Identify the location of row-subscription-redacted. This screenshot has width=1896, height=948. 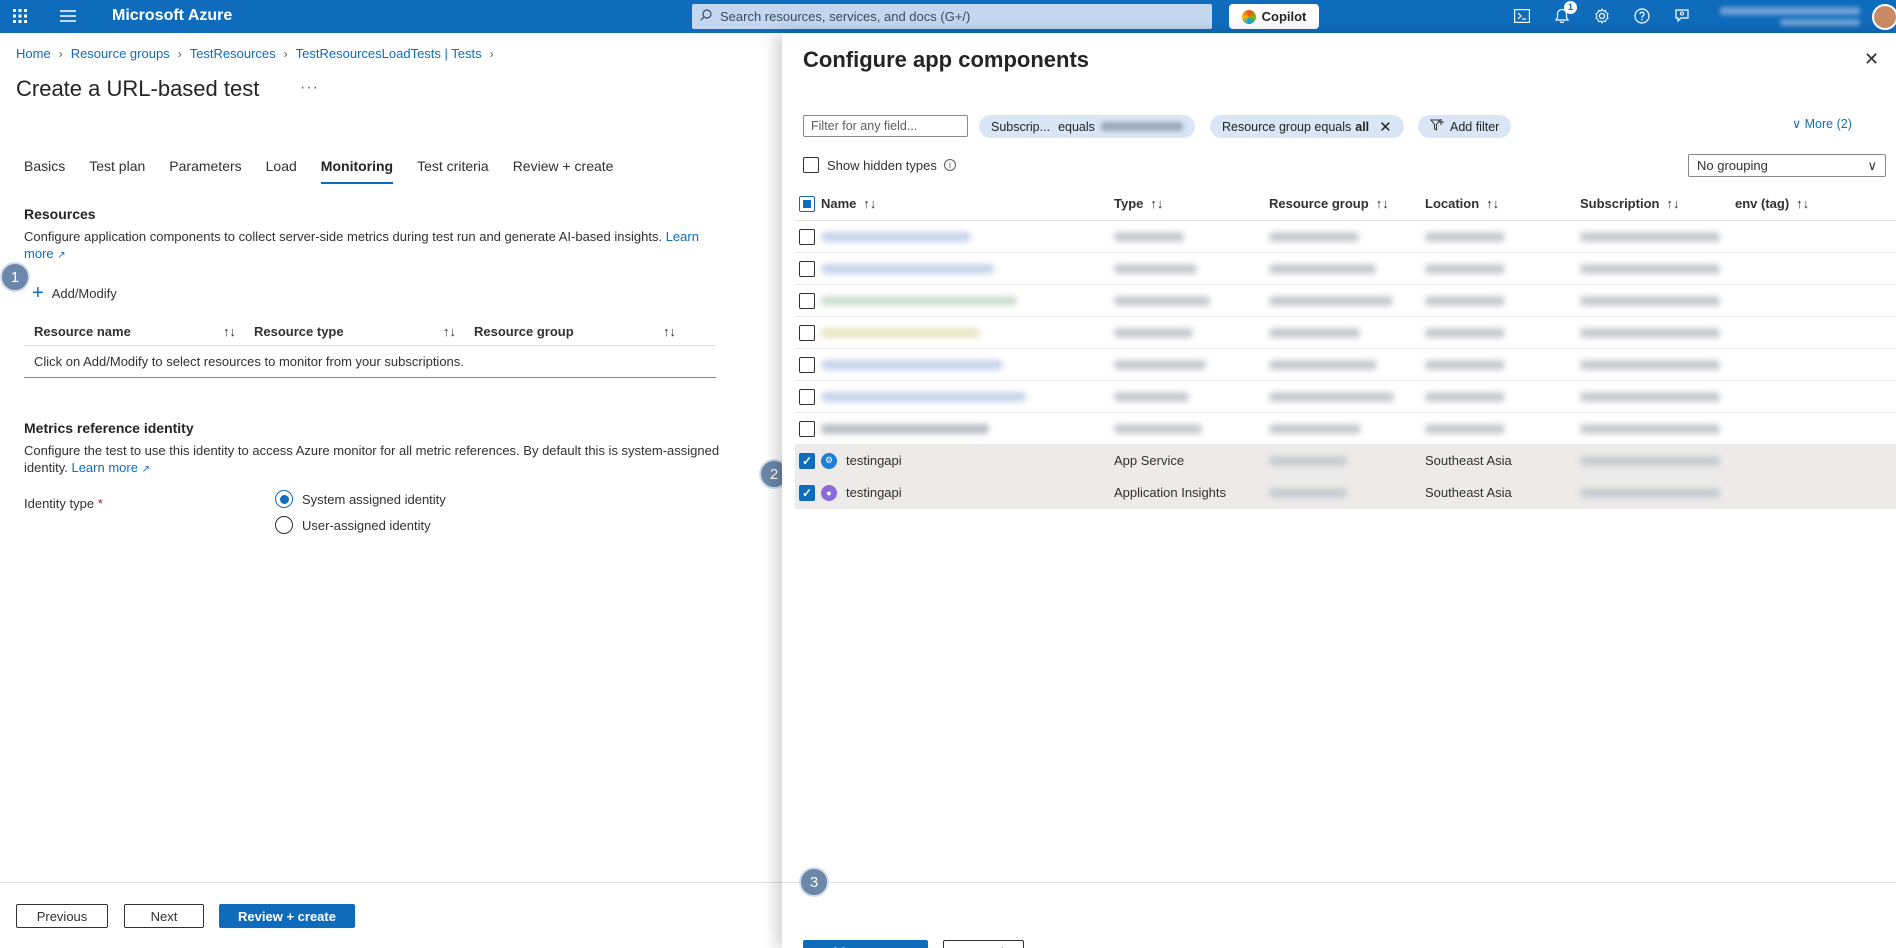
(1650, 364).